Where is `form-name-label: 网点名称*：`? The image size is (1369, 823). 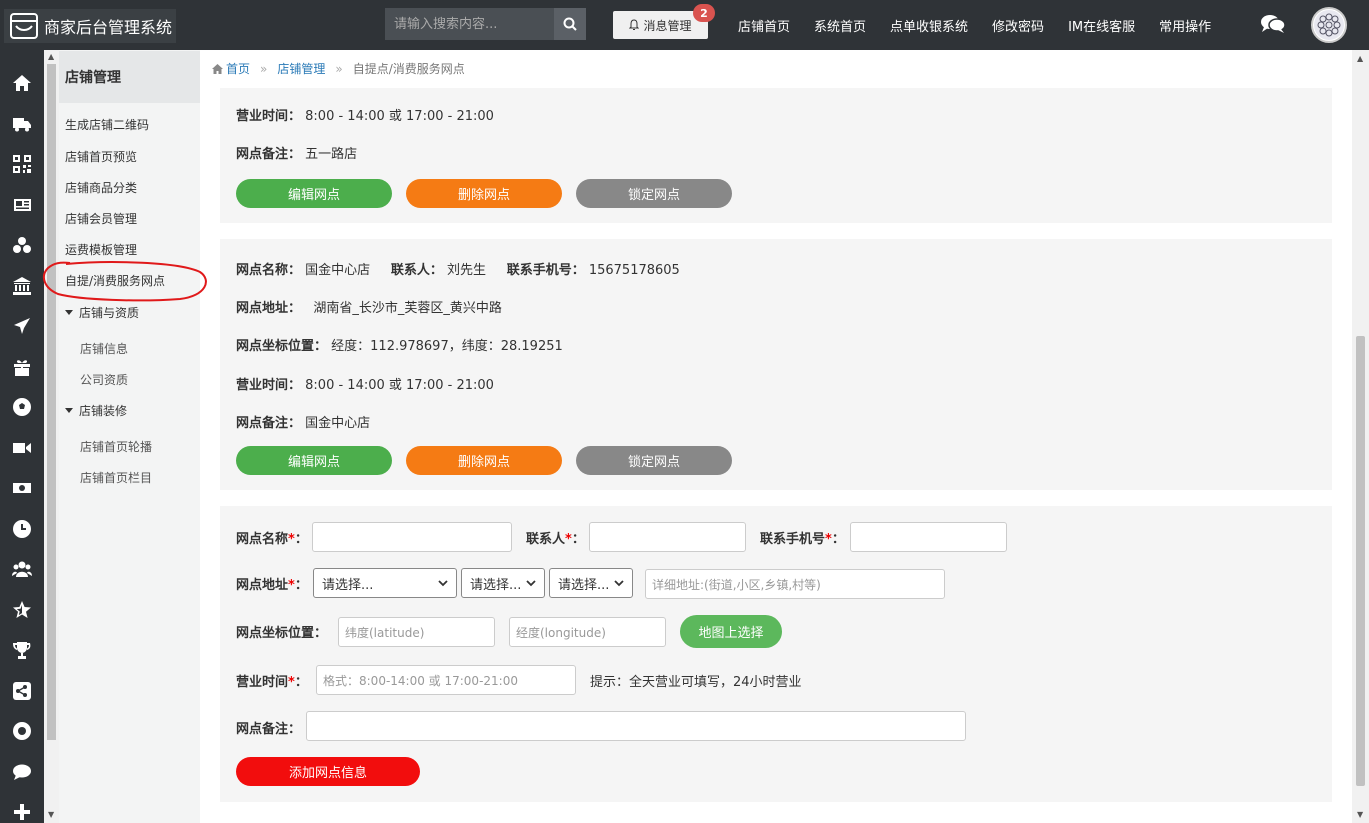
form-name-label: 网点名称*： is located at coordinates (272, 539).